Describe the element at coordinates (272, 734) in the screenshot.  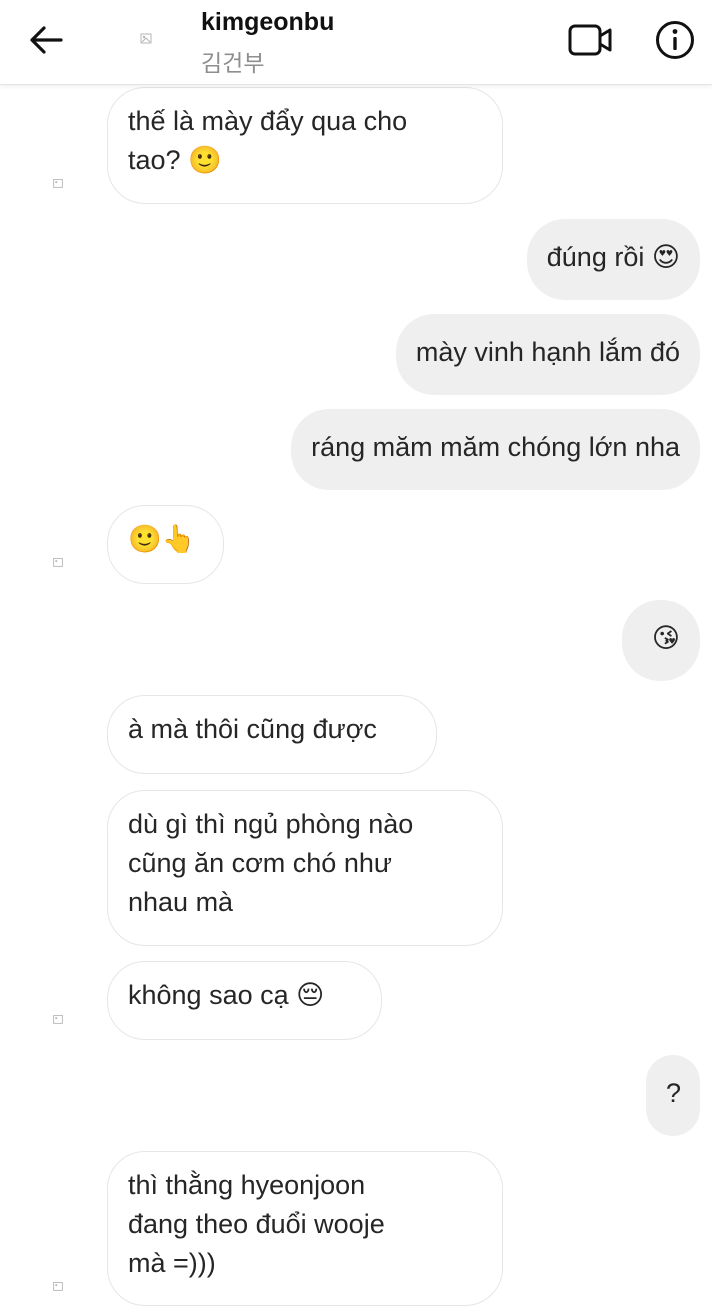
I see `message-incoming: à mà thôi cũng được` at that location.